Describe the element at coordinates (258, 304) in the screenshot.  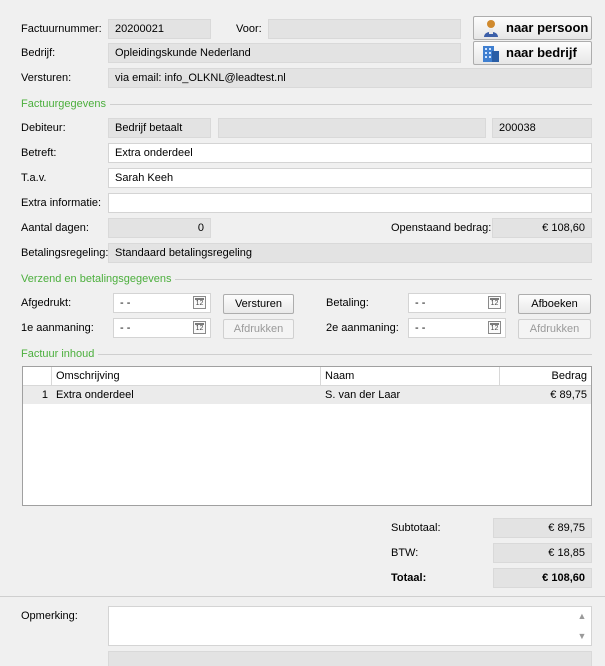
I see `send-button: Versturen` at that location.